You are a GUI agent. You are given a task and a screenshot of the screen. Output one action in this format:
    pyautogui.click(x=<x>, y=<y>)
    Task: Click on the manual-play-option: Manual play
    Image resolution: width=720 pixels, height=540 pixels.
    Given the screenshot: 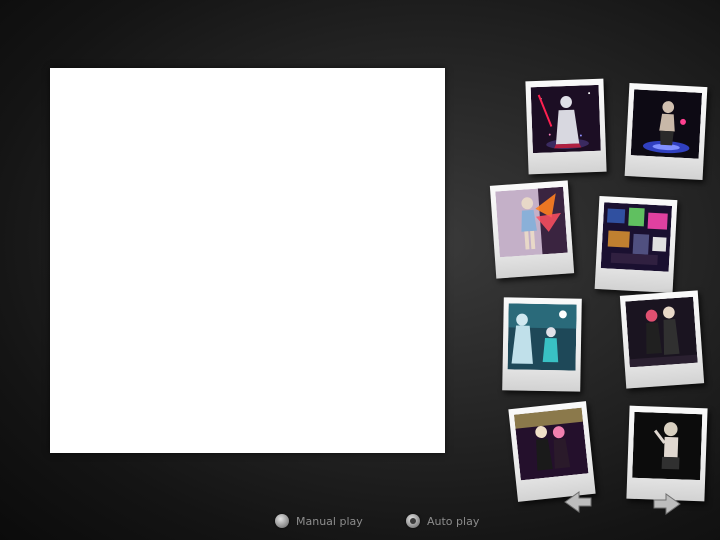 What is the action you would take?
    pyautogui.click(x=319, y=521)
    